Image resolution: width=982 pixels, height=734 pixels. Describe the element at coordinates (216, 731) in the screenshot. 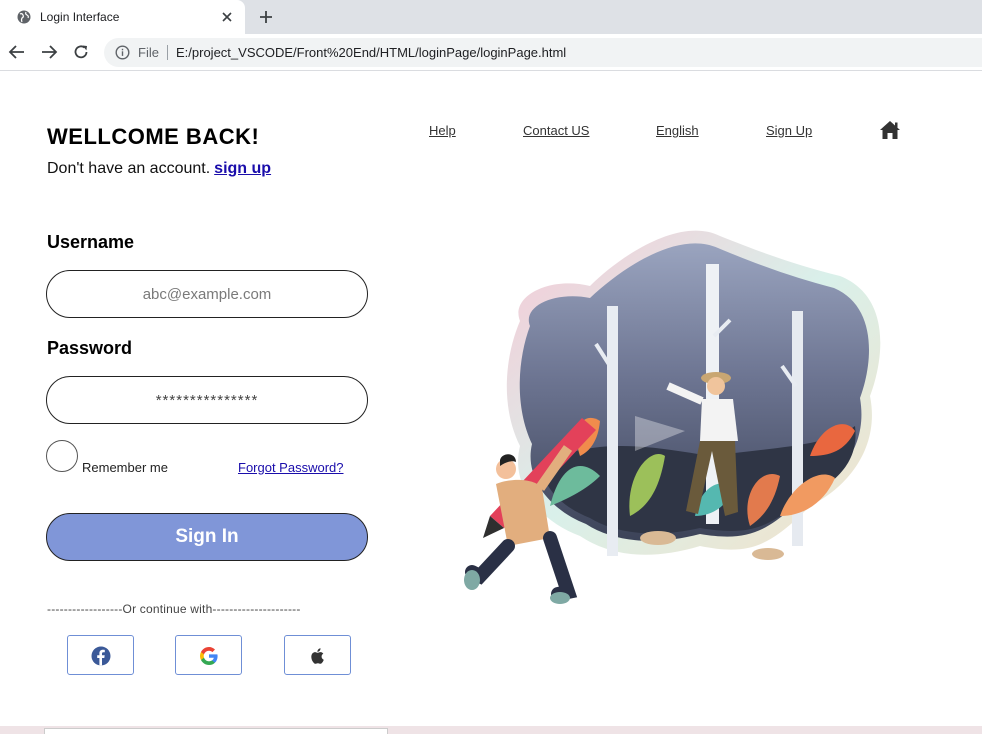

I see `partial-bottom-field` at that location.